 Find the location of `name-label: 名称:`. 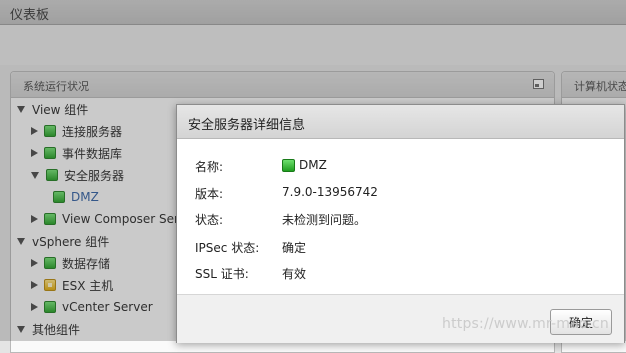

name-label: 名称: is located at coordinates (209, 167).